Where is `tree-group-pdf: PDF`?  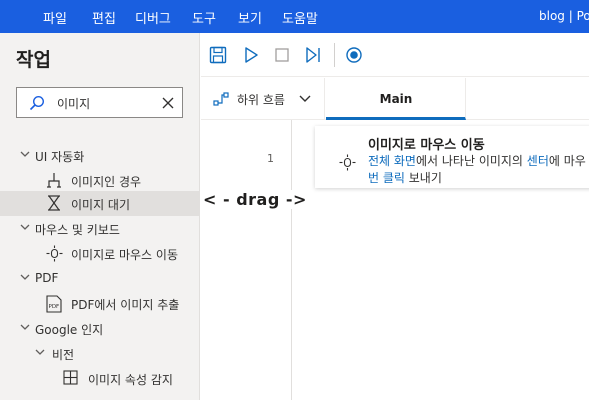
tree-group-pdf: PDF is located at coordinates (99, 278).